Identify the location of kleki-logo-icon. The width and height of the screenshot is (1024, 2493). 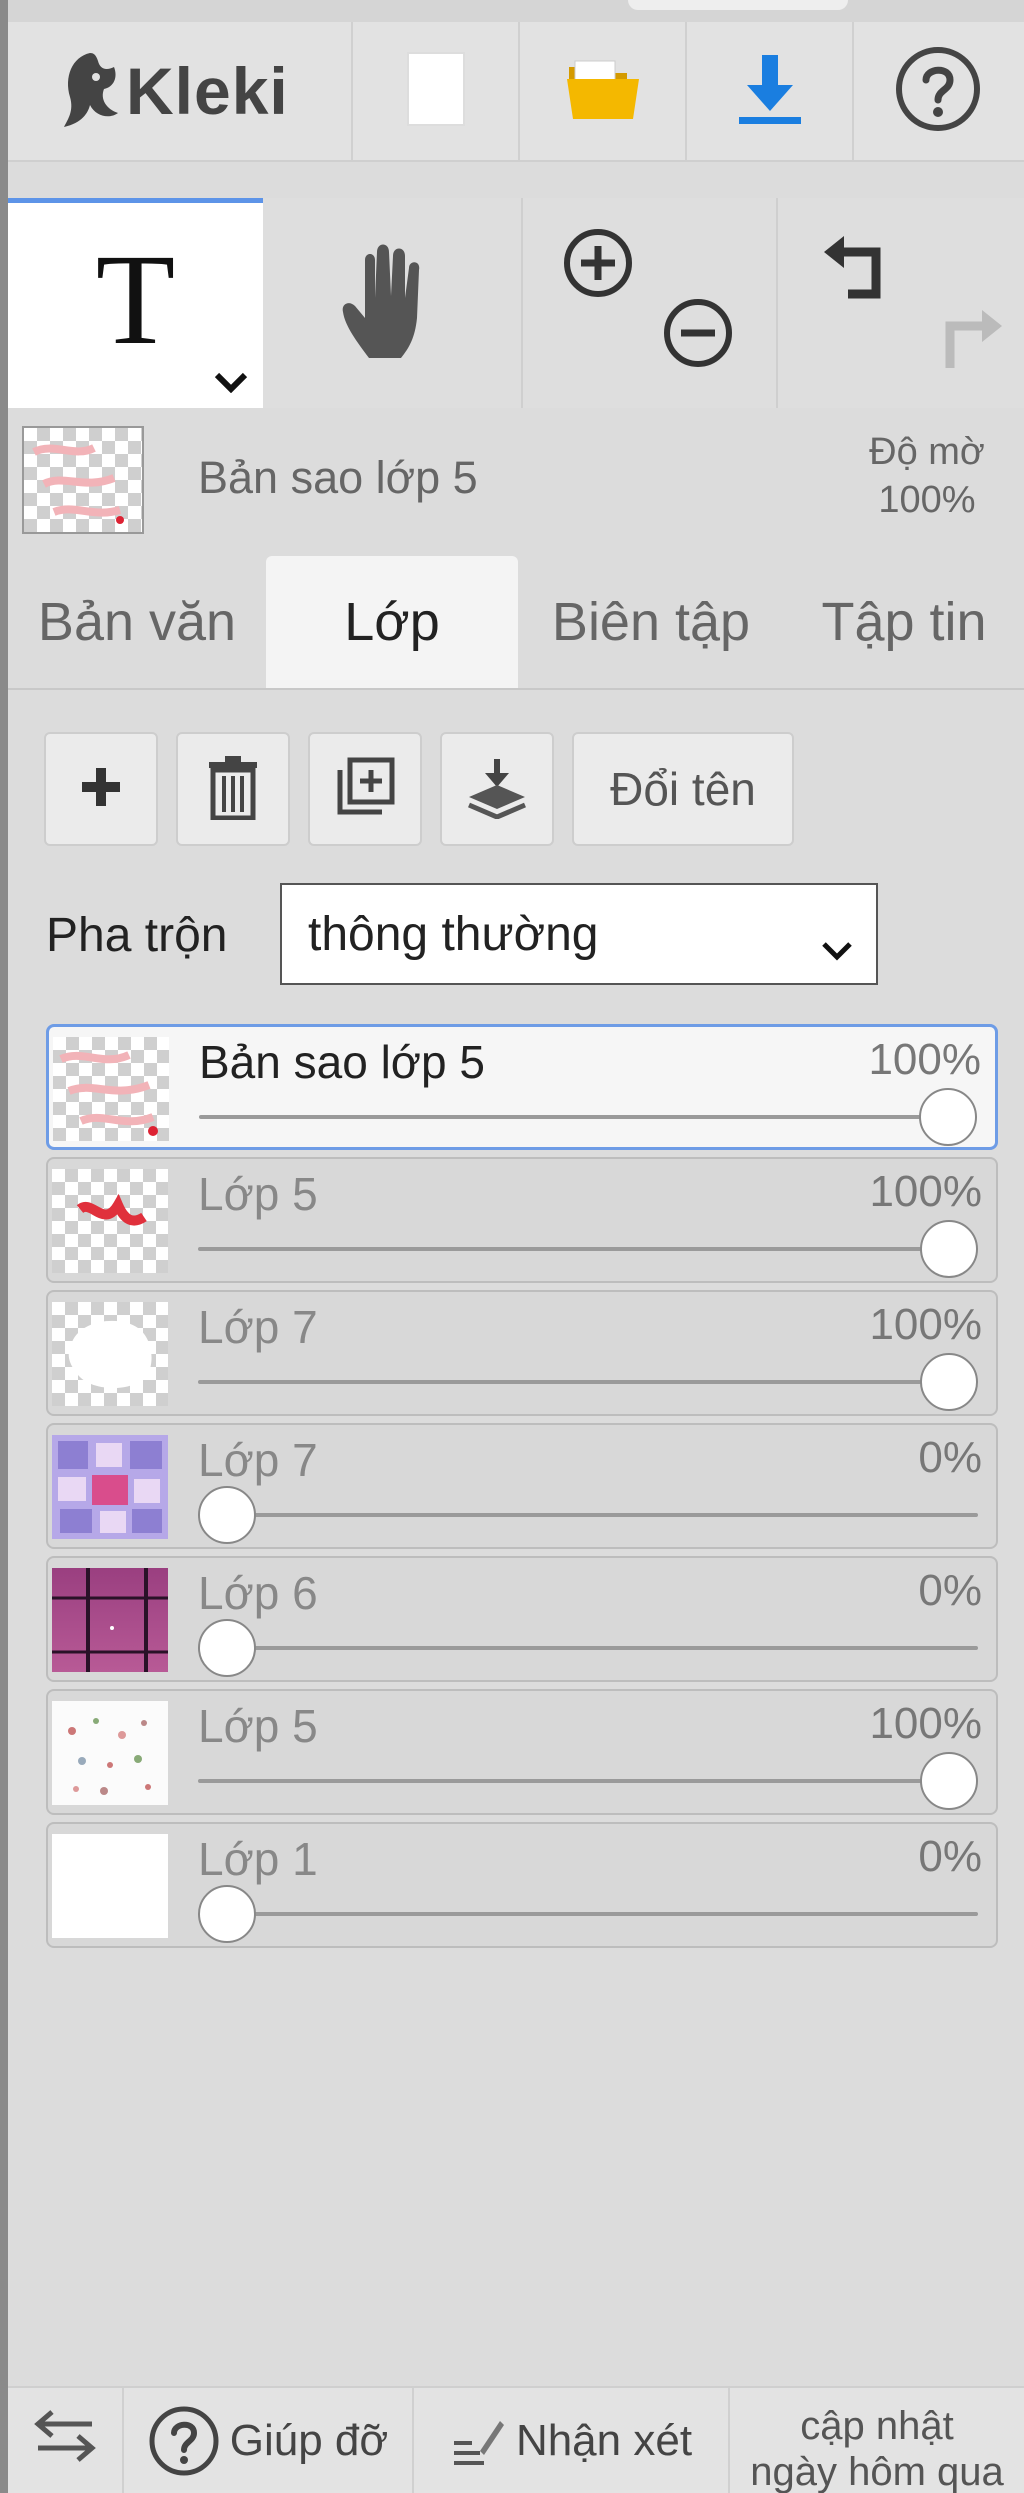
(91, 91).